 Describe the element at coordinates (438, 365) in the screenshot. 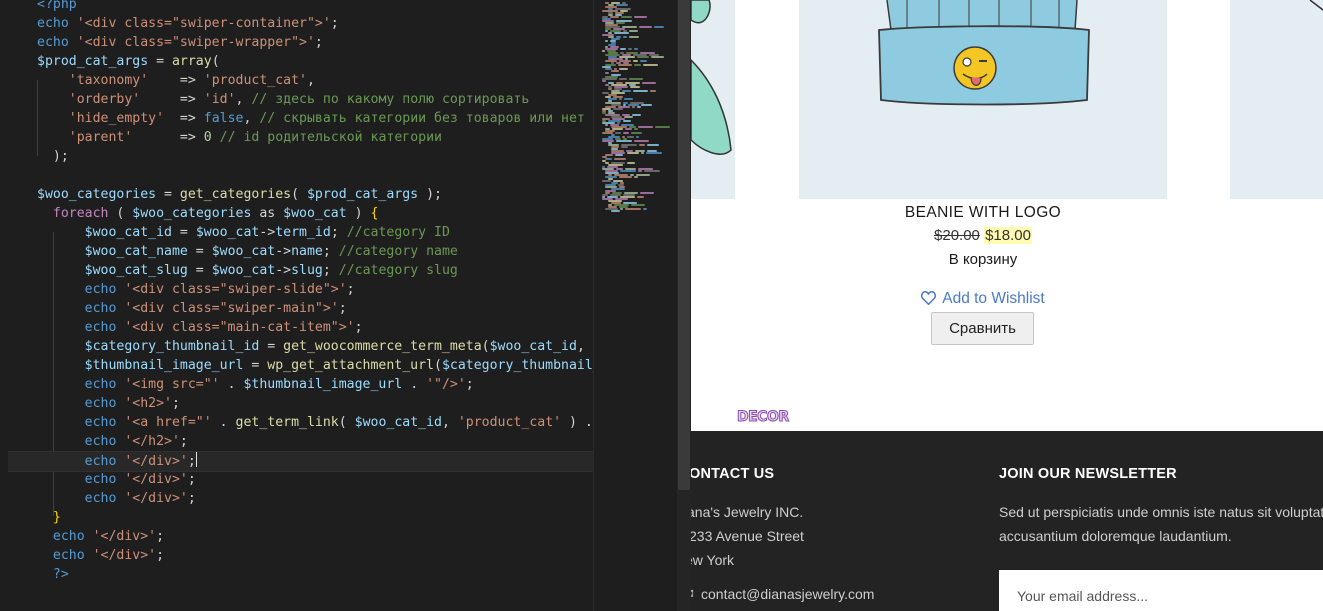

I see `code-token: (` at that location.